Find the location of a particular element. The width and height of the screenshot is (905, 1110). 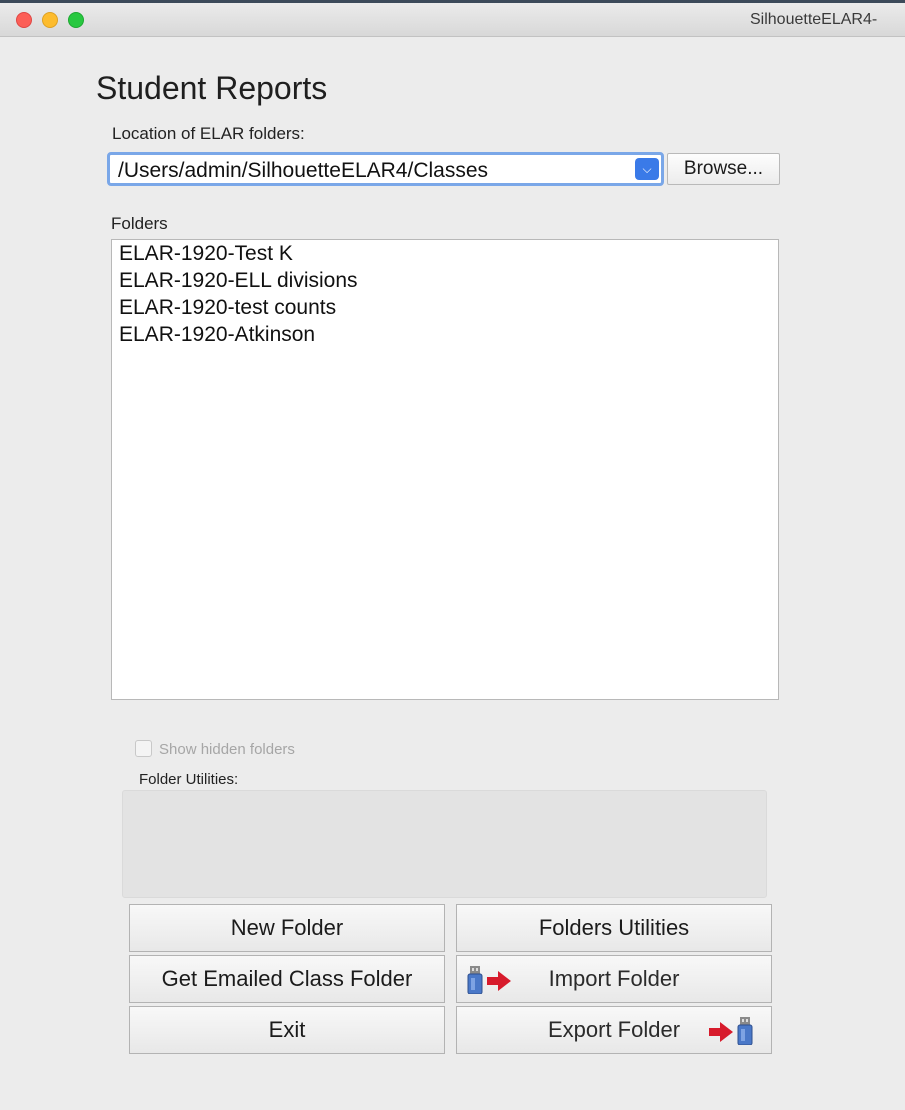

list-item: ELAR-1920-ELL divisions is located at coordinates (445, 280).